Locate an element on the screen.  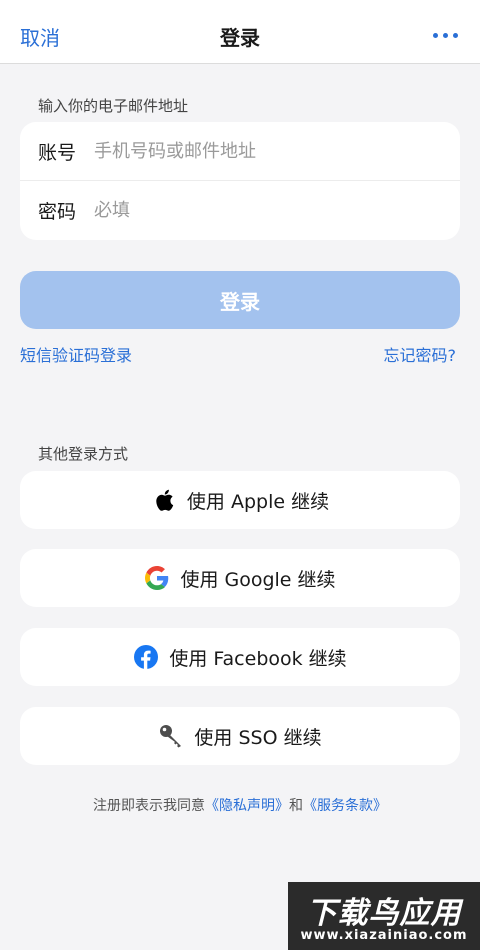
more-icon is located at coordinates (445, 35).